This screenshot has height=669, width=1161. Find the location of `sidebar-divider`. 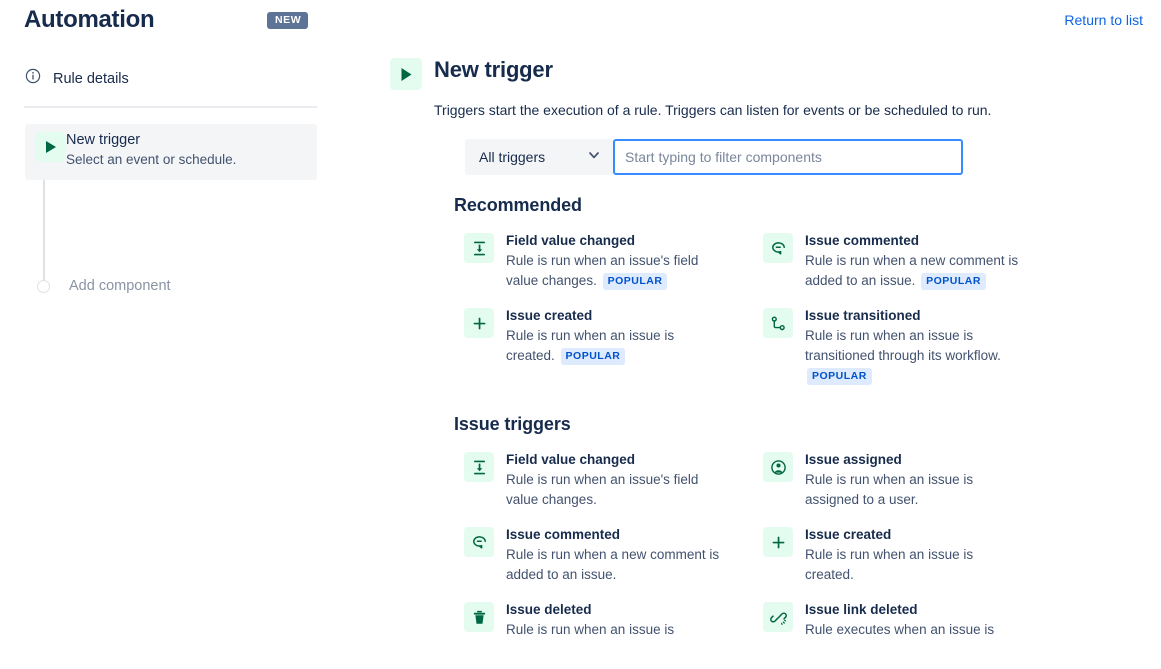

sidebar-divider is located at coordinates (170, 107).